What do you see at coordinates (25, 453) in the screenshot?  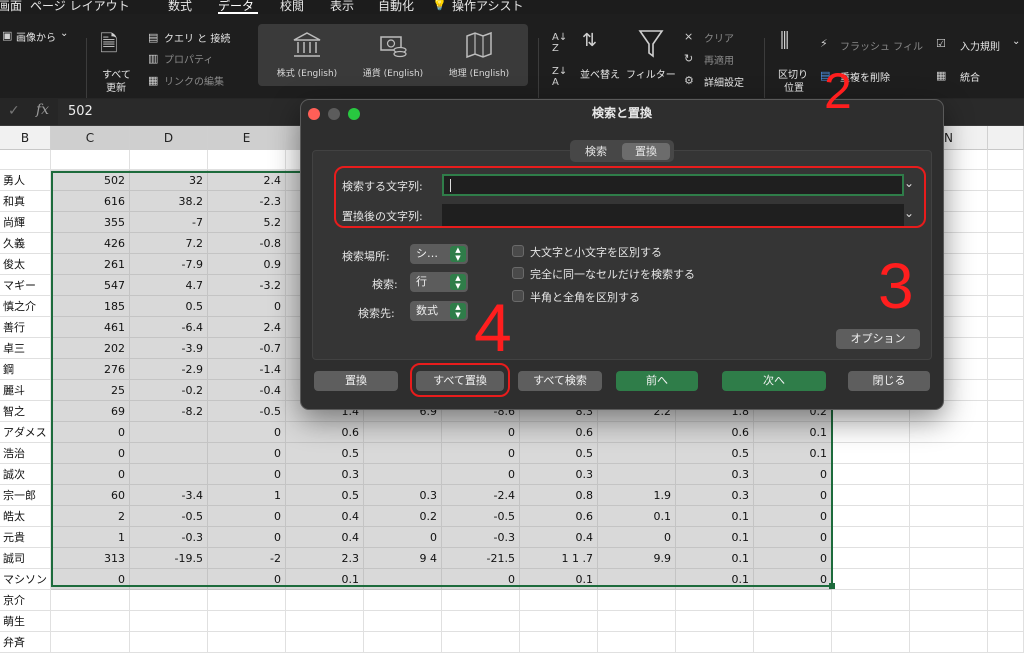 I see `row-name-cell: 浩治` at bounding box center [25, 453].